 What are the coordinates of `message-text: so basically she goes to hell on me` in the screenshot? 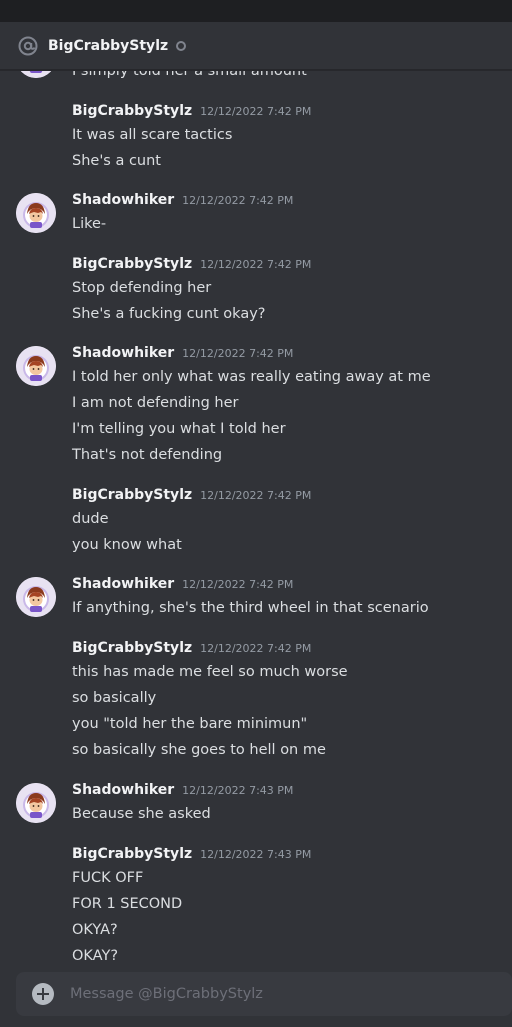 It's located at (199, 750).